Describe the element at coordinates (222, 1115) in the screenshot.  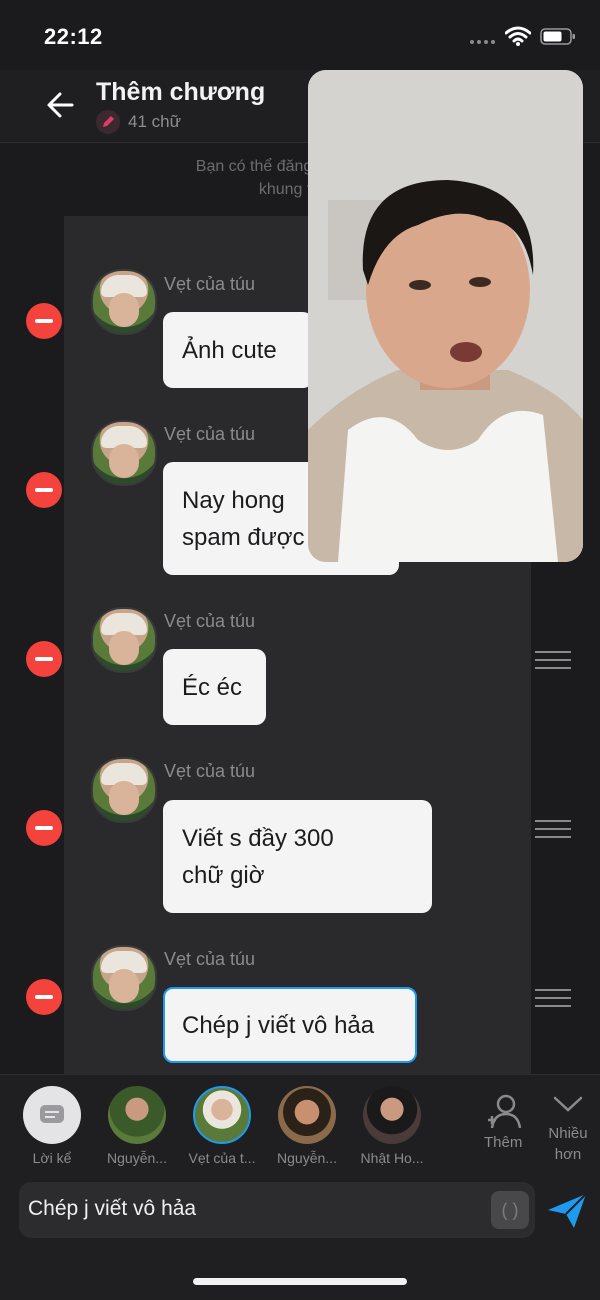
I see `character-avatar-selected` at that location.